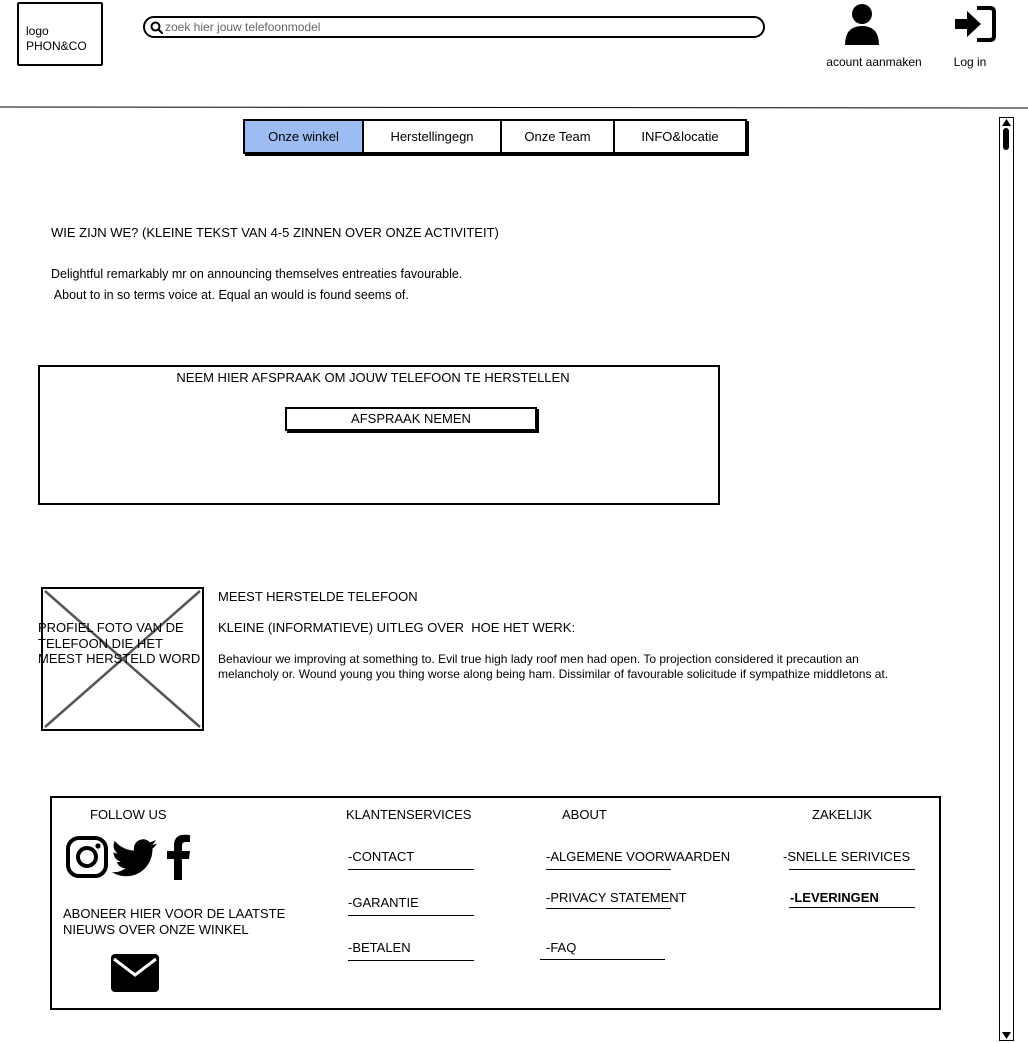  I want to click on twitter-icon, so click(135, 858).